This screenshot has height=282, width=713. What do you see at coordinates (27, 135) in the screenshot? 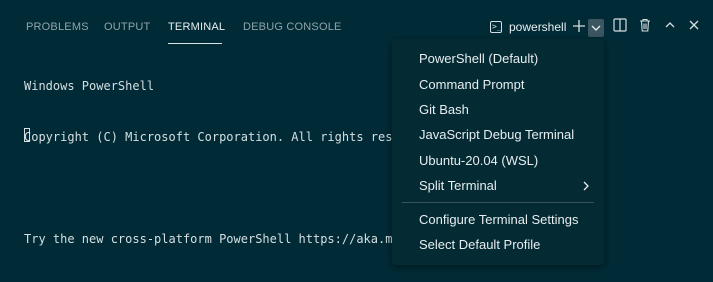
I see `terminal-cursor` at bounding box center [27, 135].